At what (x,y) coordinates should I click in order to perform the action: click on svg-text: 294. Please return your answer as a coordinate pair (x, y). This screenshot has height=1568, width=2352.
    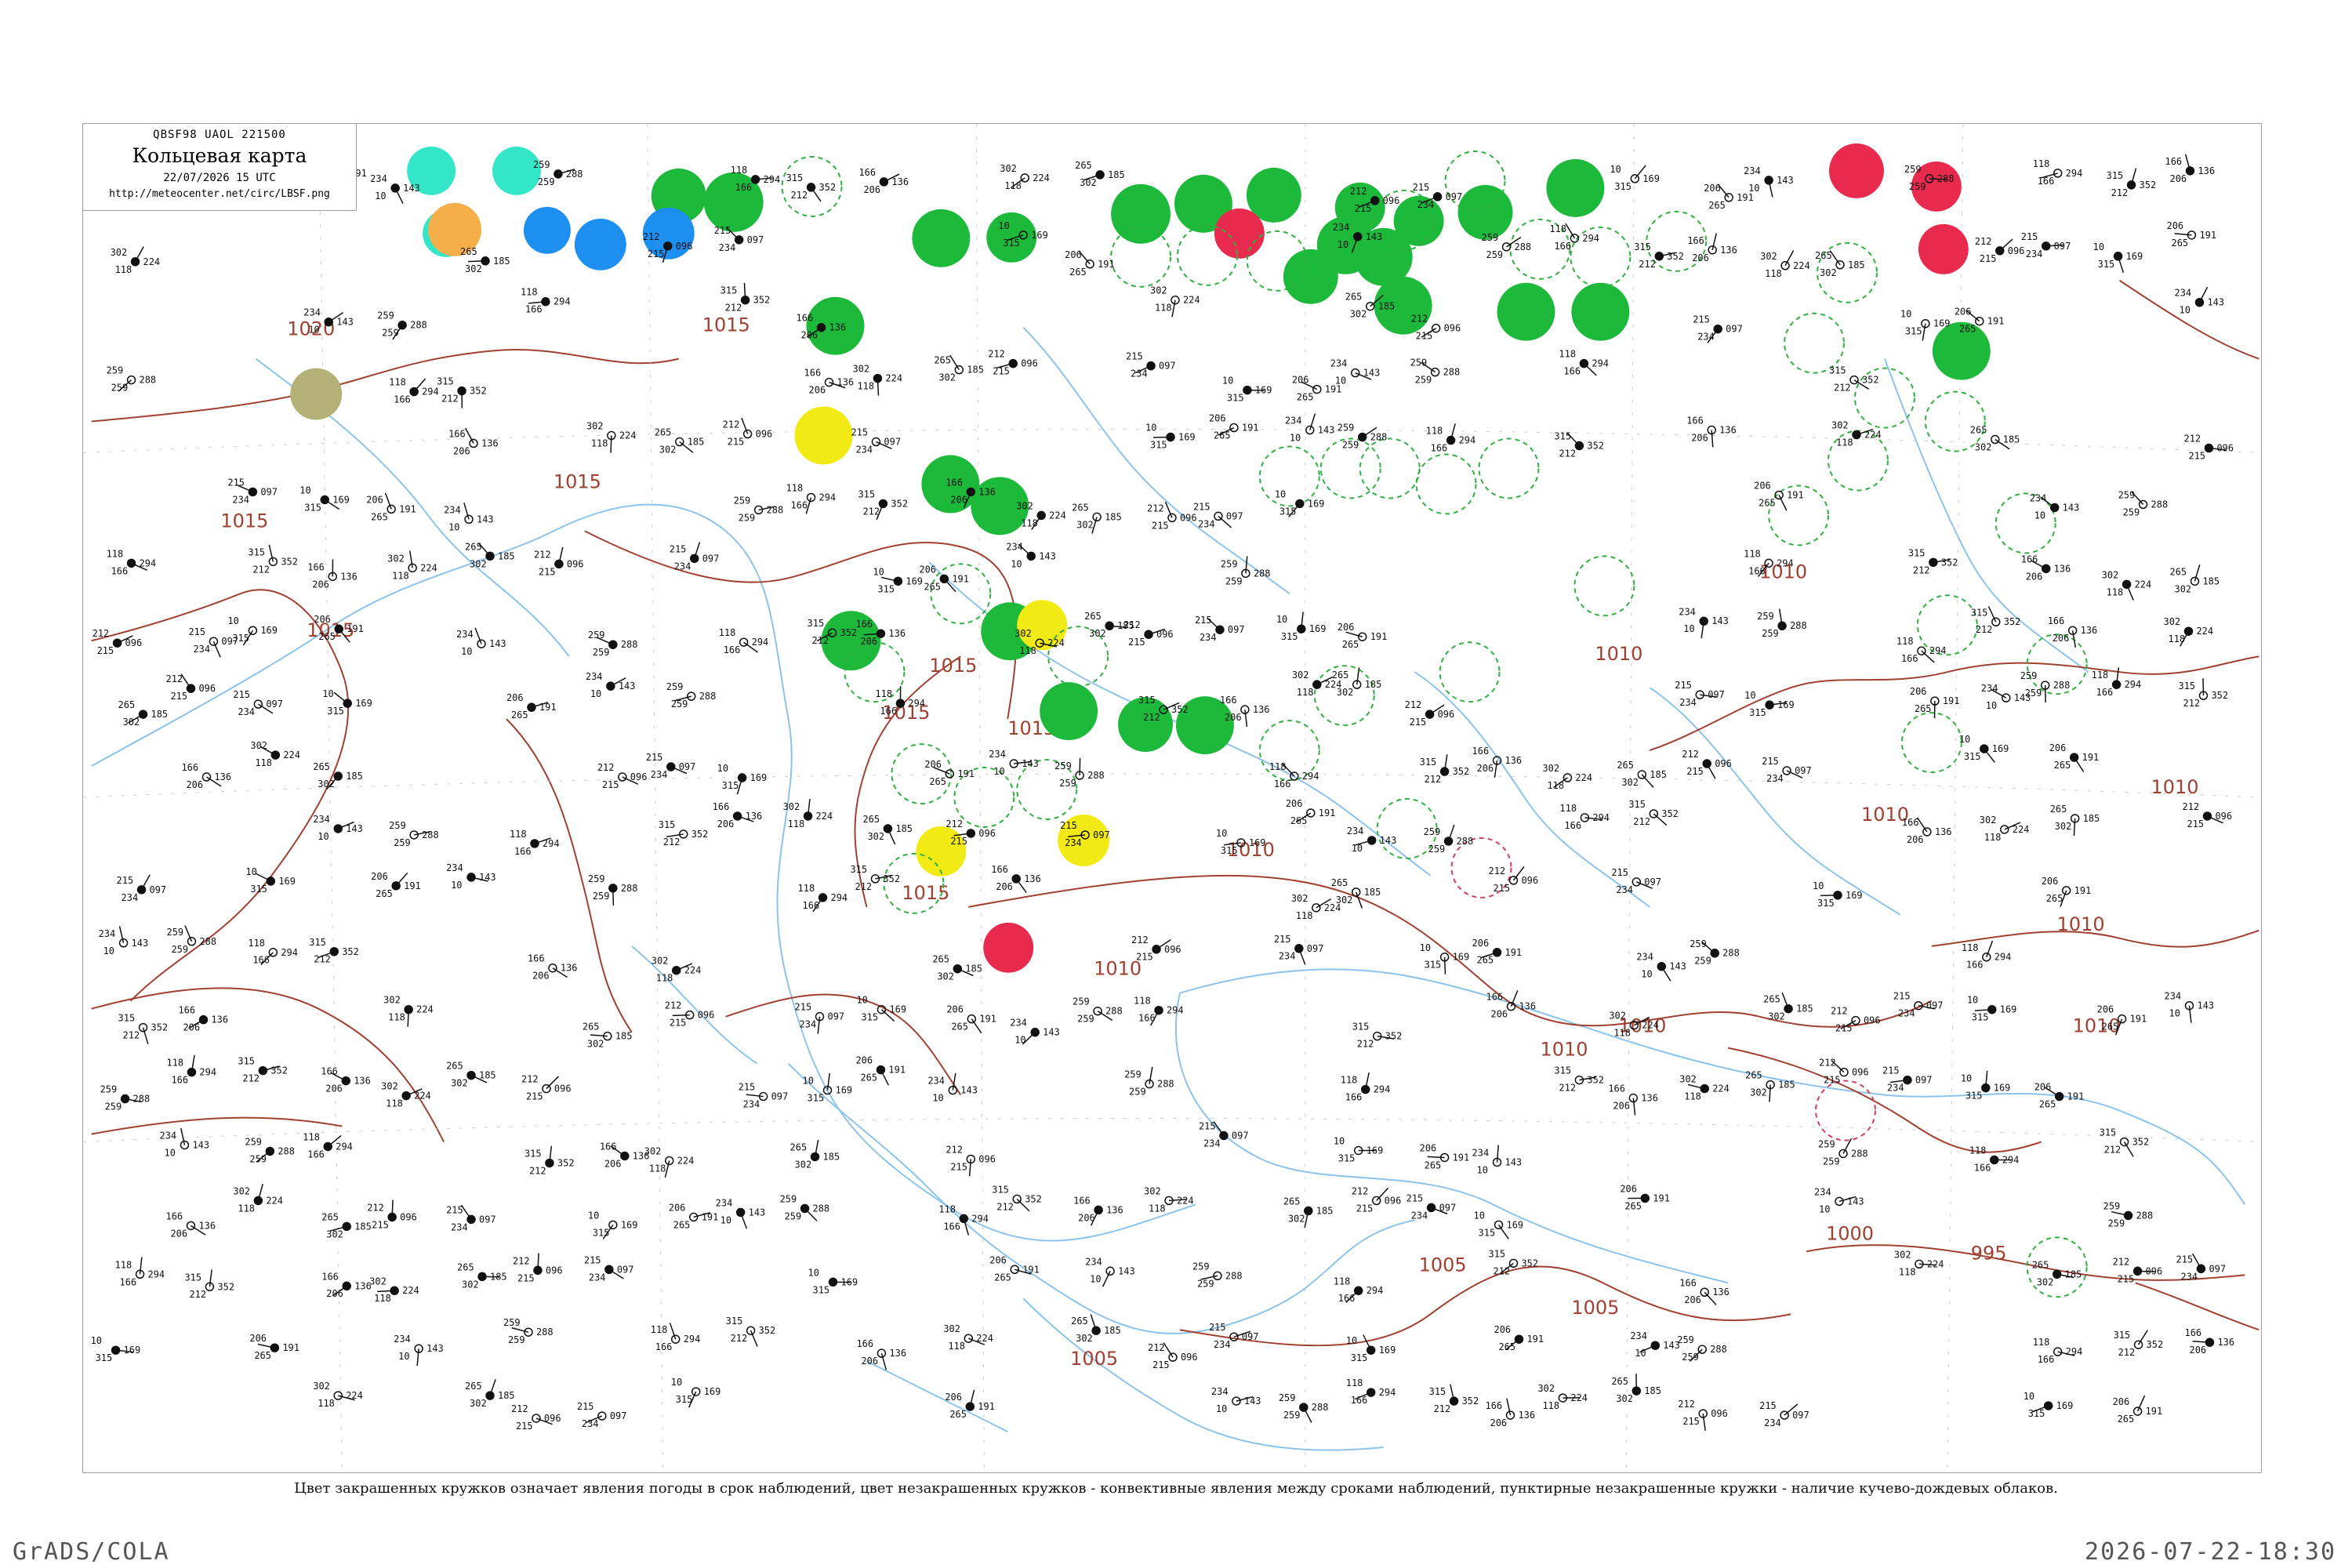
    Looking at the image, I should click on (917, 703).